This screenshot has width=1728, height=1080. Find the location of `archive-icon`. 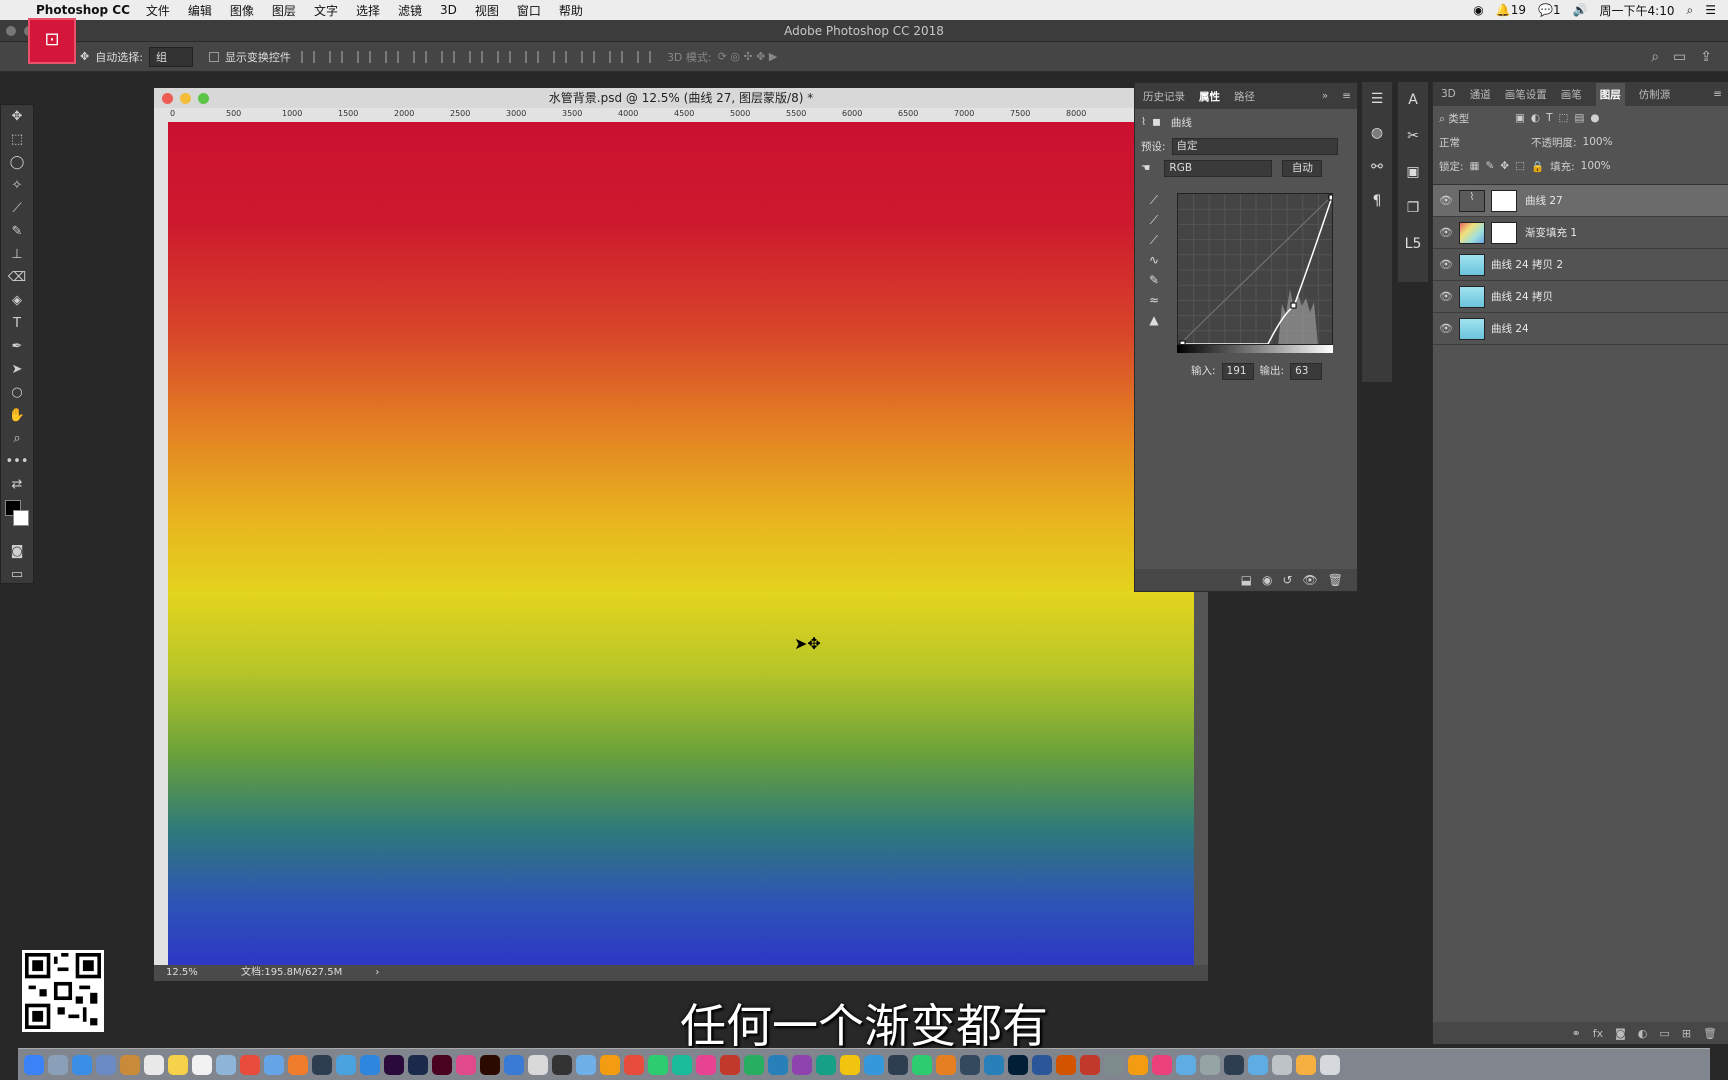

archive-icon is located at coordinates (538, 1064).